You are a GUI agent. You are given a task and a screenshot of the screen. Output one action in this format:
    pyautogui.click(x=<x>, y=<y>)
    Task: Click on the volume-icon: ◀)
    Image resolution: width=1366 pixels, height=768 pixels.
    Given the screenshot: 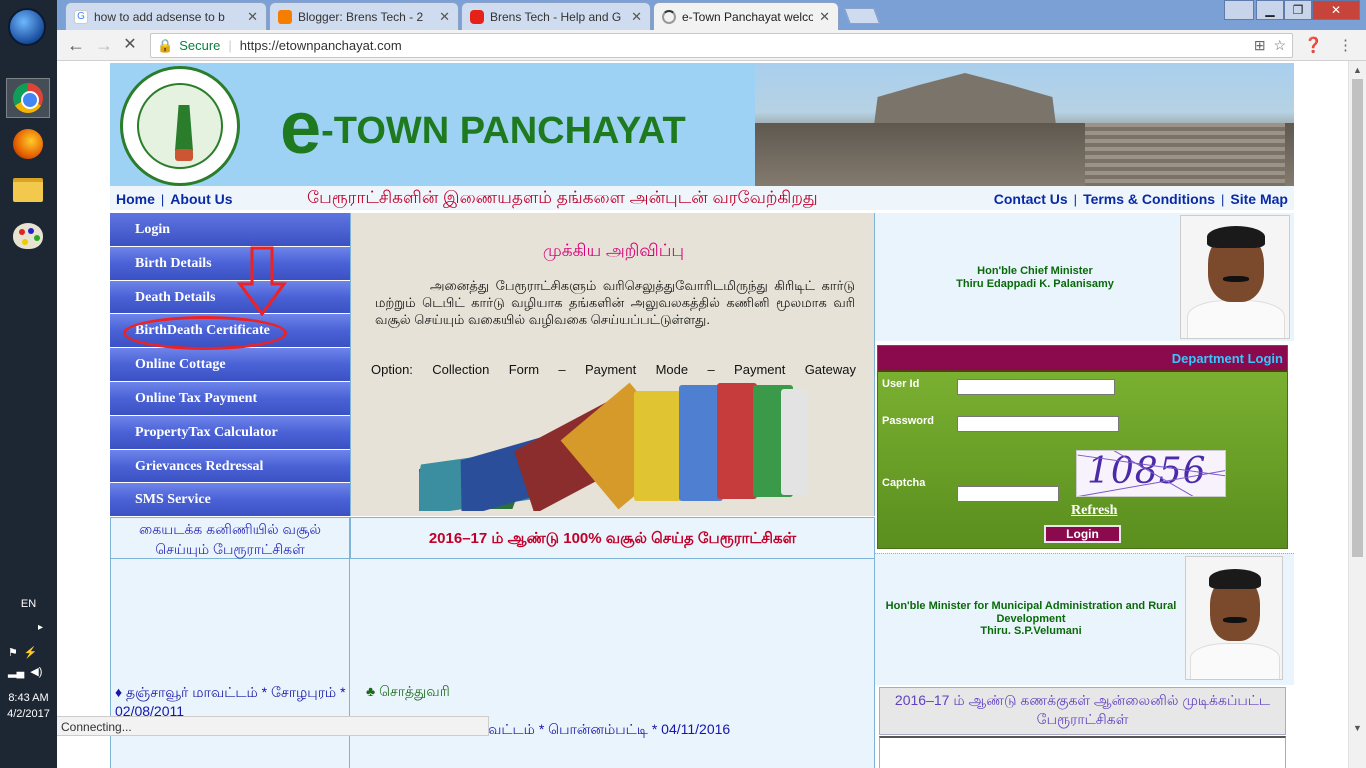 What is the action you would take?
    pyautogui.click(x=36, y=671)
    